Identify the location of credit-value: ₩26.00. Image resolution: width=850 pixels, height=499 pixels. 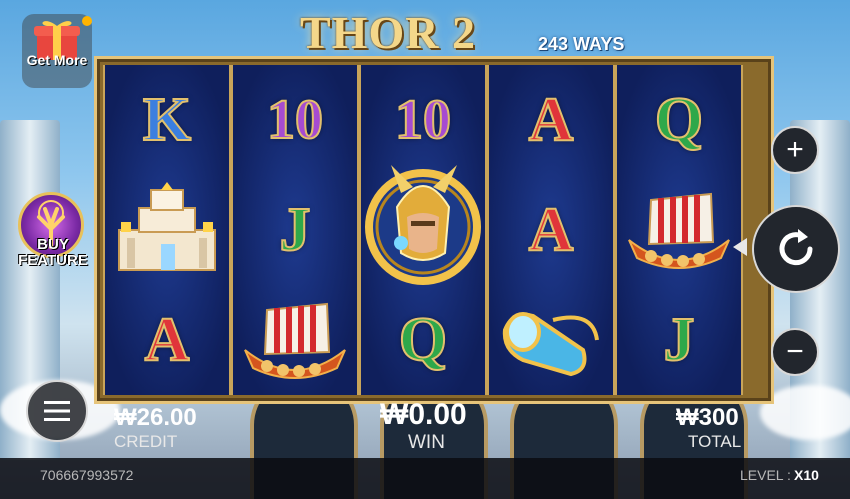
(155, 417).